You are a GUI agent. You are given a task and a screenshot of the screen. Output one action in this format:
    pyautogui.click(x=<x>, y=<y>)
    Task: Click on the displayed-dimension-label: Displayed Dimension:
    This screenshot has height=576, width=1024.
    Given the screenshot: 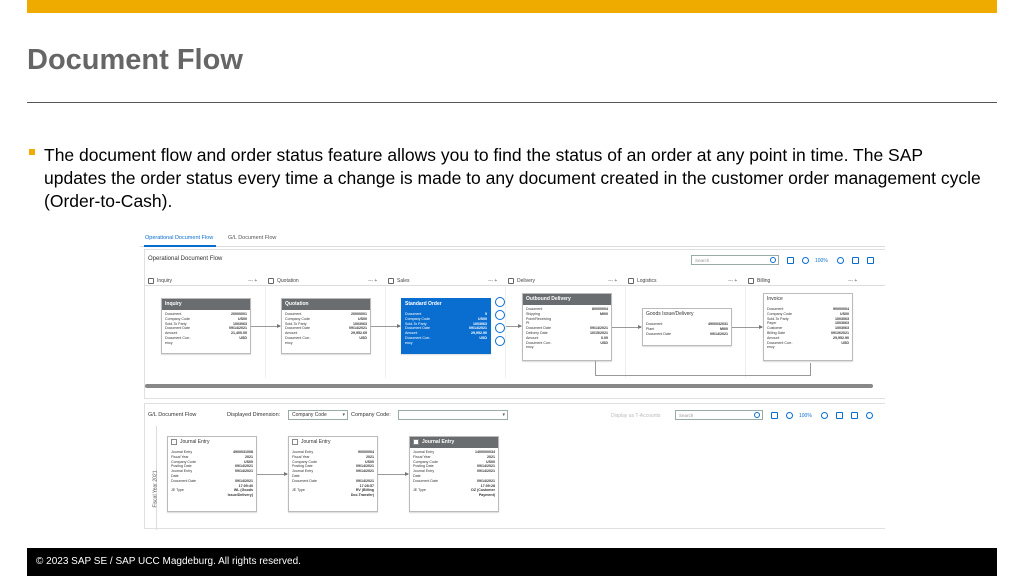 What is the action you would take?
    pyautogui.click(x=254, y=415)
    